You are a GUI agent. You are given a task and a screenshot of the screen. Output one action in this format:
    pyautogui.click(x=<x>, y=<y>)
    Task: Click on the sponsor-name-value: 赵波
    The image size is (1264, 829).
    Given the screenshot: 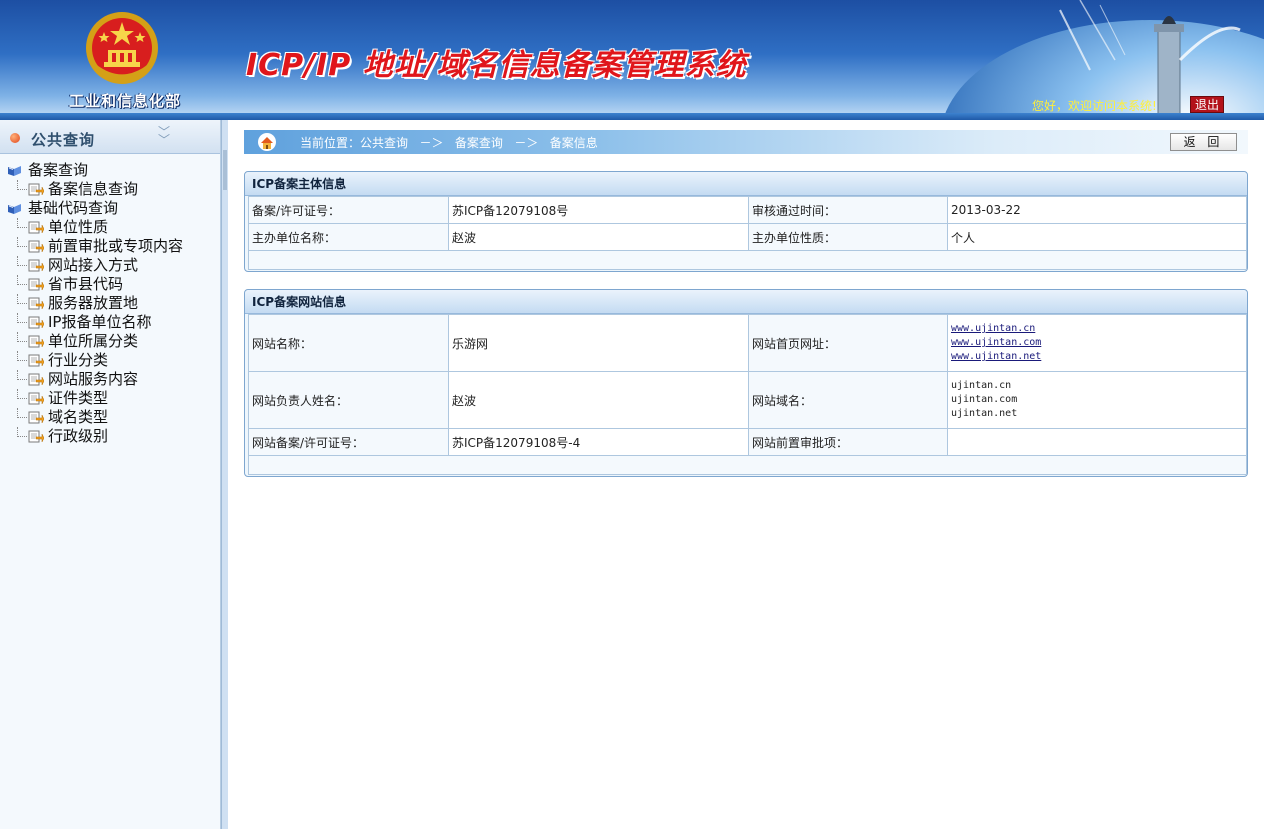 What is the action you would take?
    pyautogui.click(x=598, y=237)
    